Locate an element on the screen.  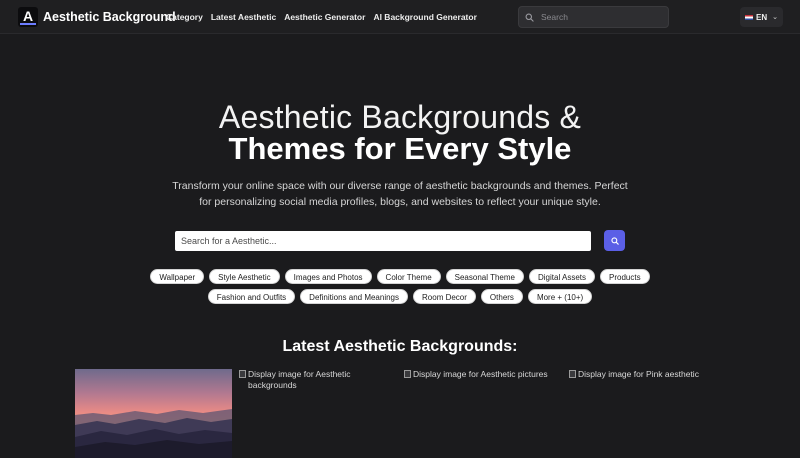
sunset-mountains-image is located at coordinates (153, 413).